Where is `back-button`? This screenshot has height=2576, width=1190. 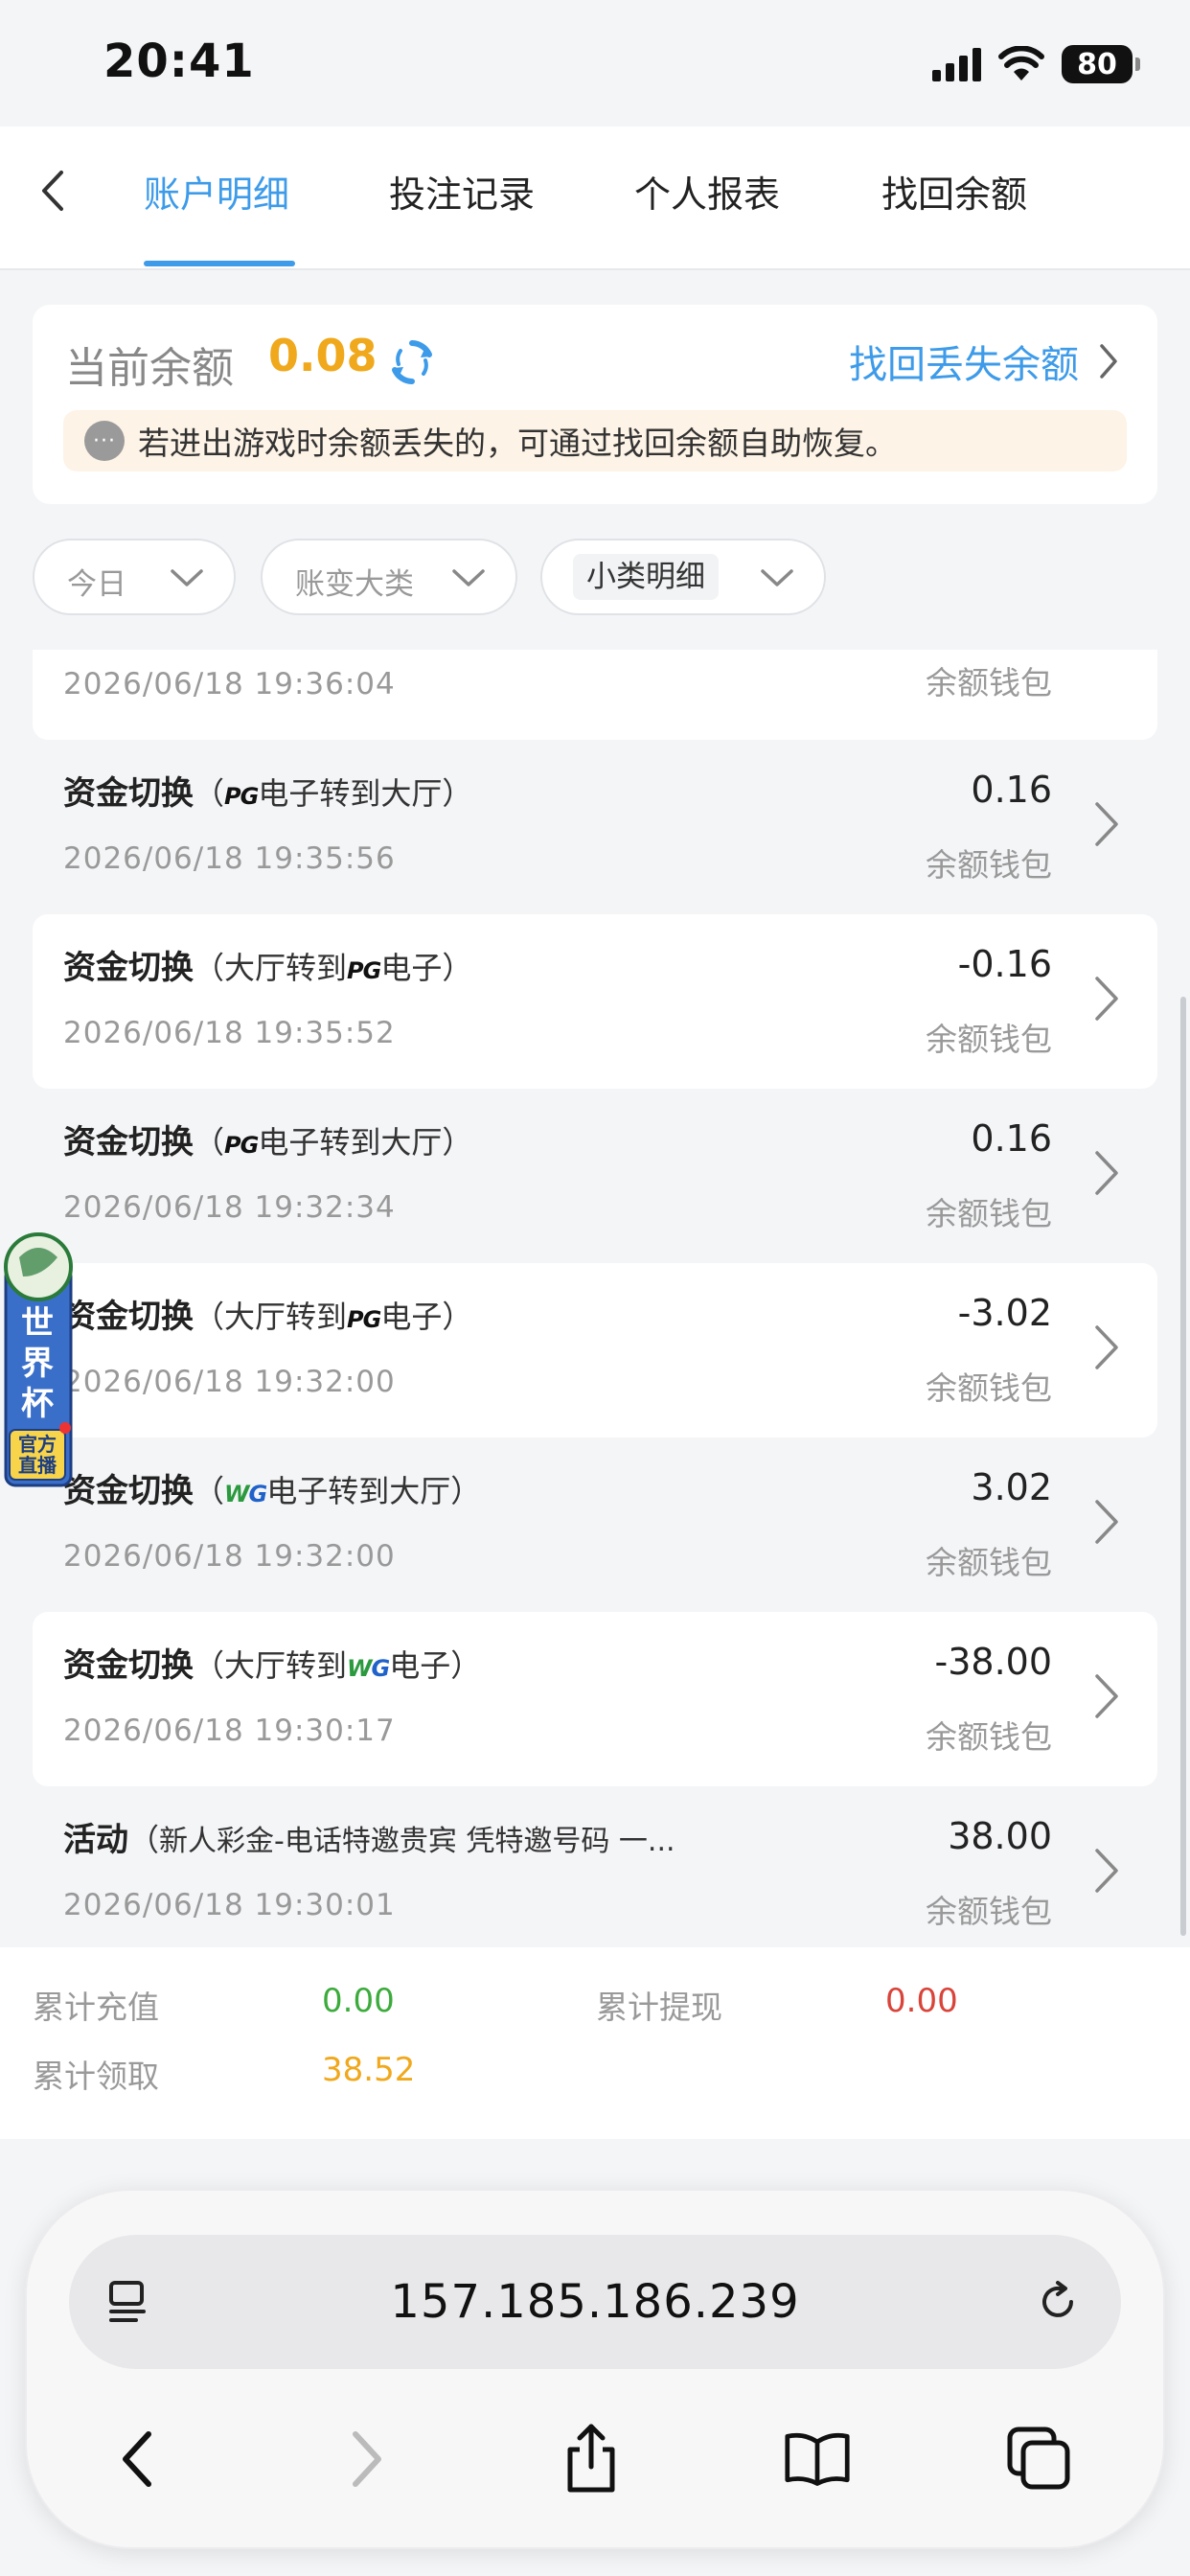
back-button is located at coordinates (53, 191).